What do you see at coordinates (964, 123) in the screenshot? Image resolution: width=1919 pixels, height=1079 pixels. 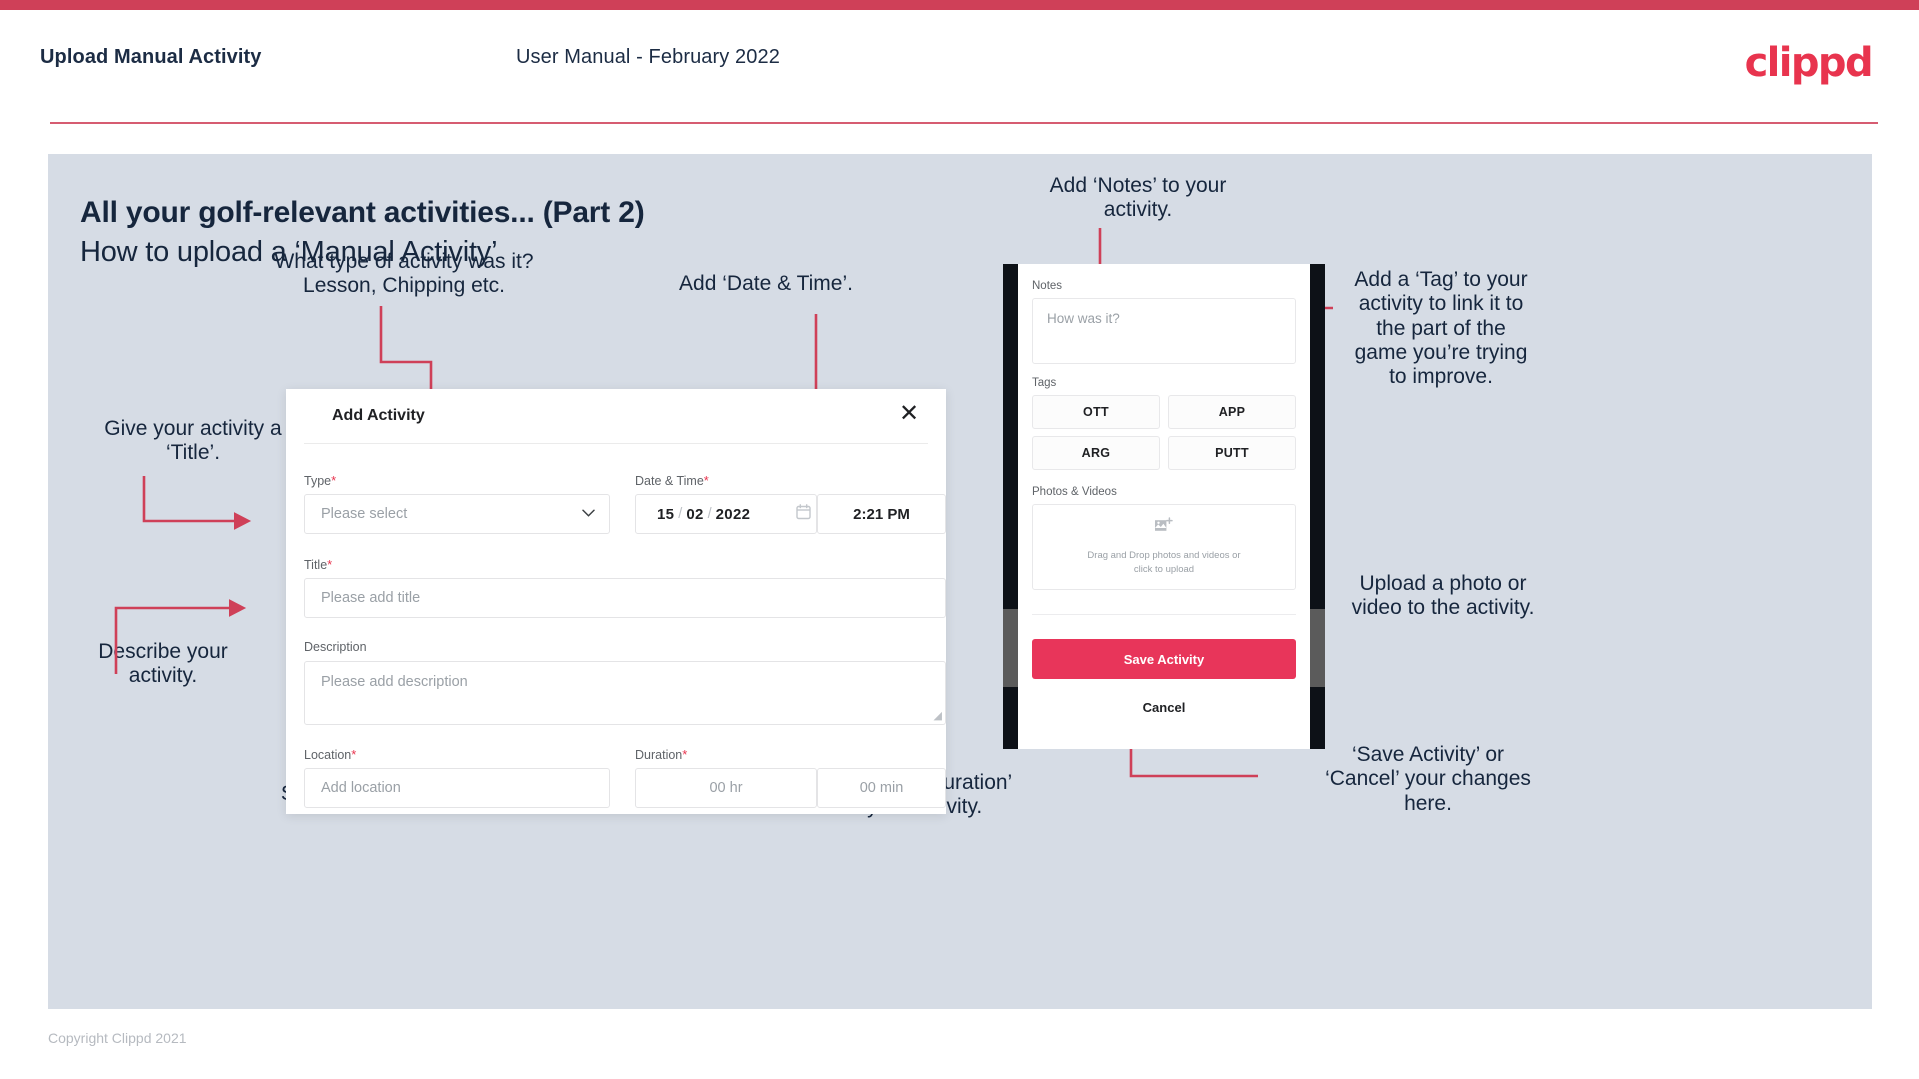 I see `header-divider` at bounding box center [964, 123].